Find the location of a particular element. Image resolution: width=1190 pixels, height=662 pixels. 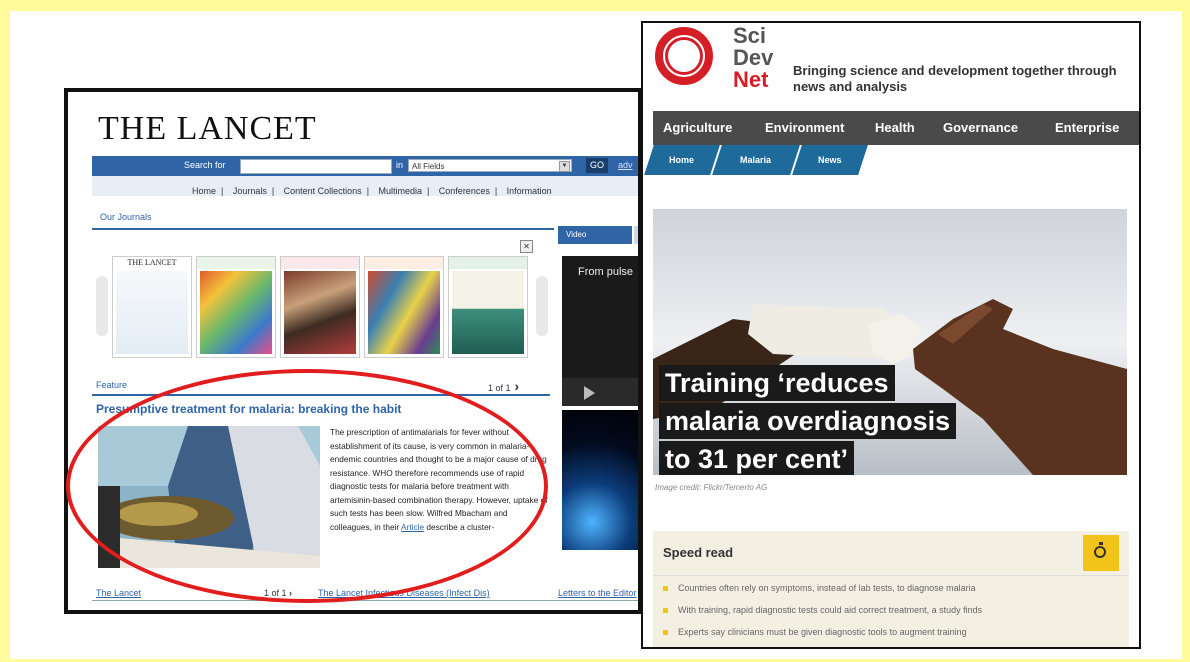

journal-cover: THE LANCET is located at coordinates (152, 307).